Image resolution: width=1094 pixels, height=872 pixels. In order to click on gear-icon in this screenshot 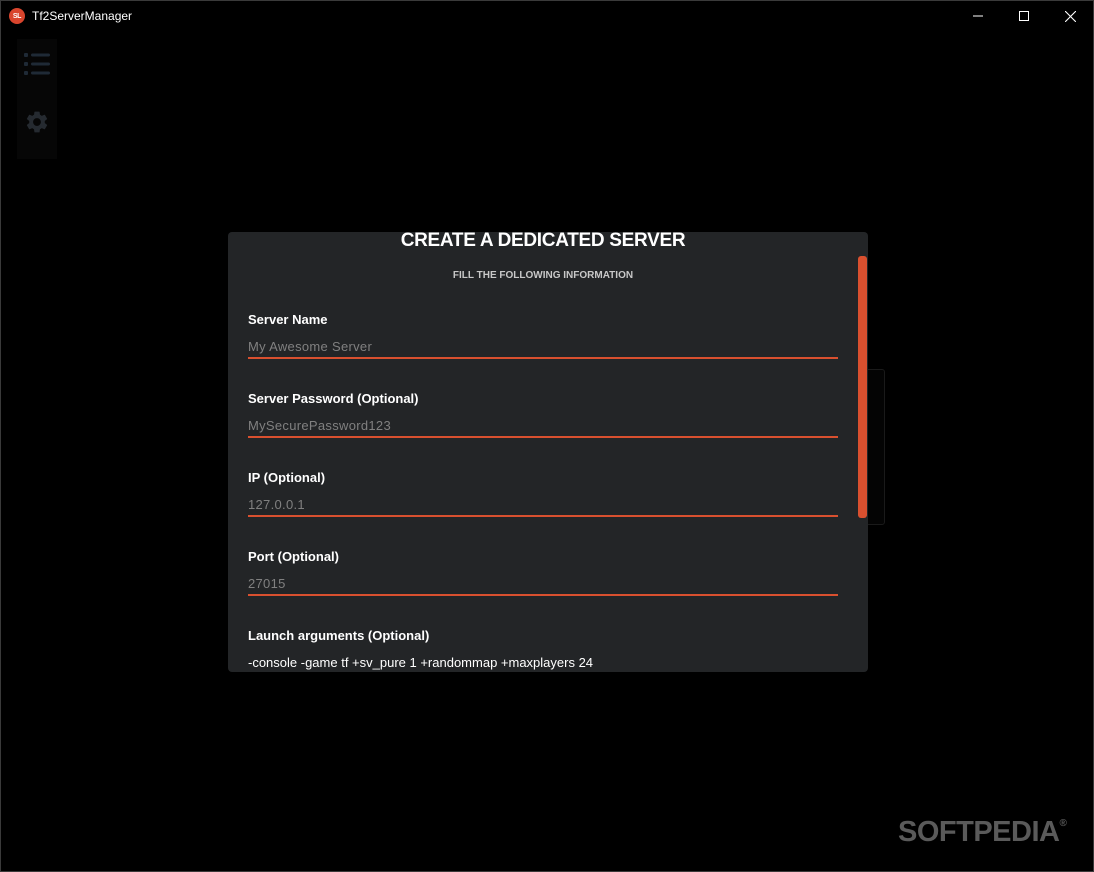, I will do `click(37, 124)`.